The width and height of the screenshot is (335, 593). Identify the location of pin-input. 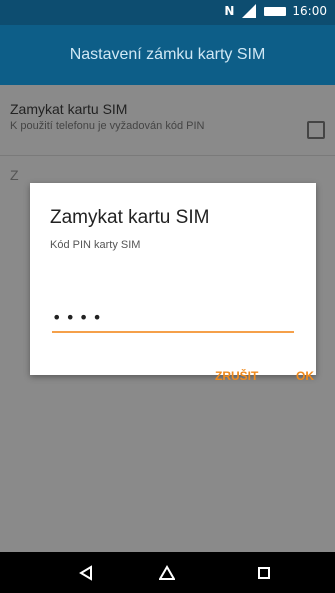
(173, 319).